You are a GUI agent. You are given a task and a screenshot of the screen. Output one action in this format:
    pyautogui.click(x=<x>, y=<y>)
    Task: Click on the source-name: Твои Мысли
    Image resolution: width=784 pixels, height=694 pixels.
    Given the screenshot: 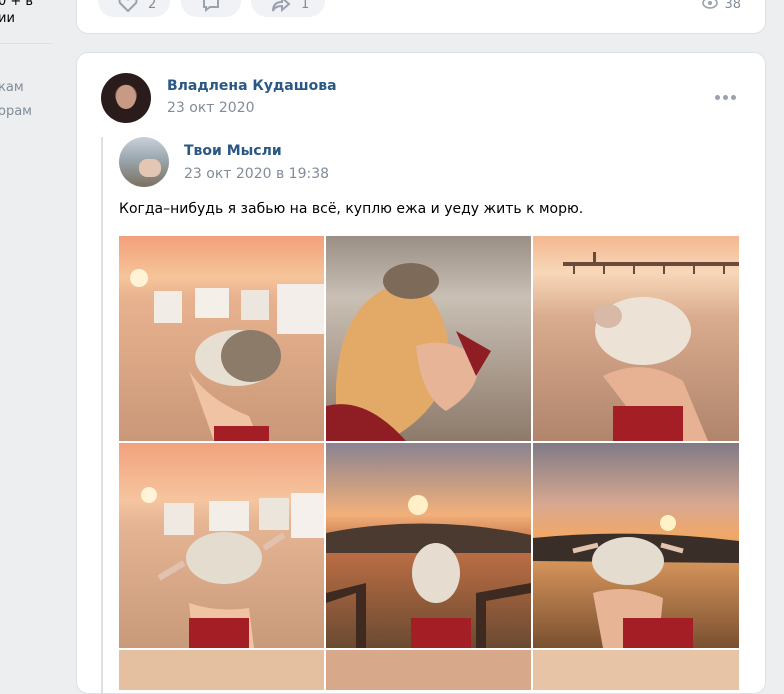 What is the action you would take?
    pyautogui.click(x=233, y=151)
    